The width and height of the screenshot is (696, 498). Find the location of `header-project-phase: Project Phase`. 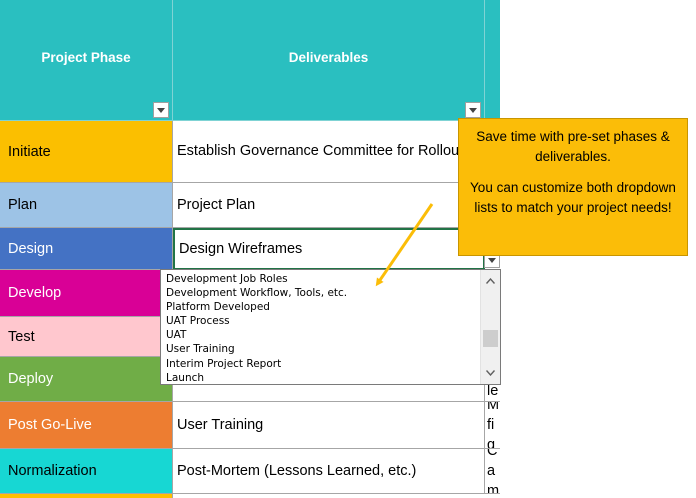

header-project-phase: Project Phase is located at coordinates (86, 60).